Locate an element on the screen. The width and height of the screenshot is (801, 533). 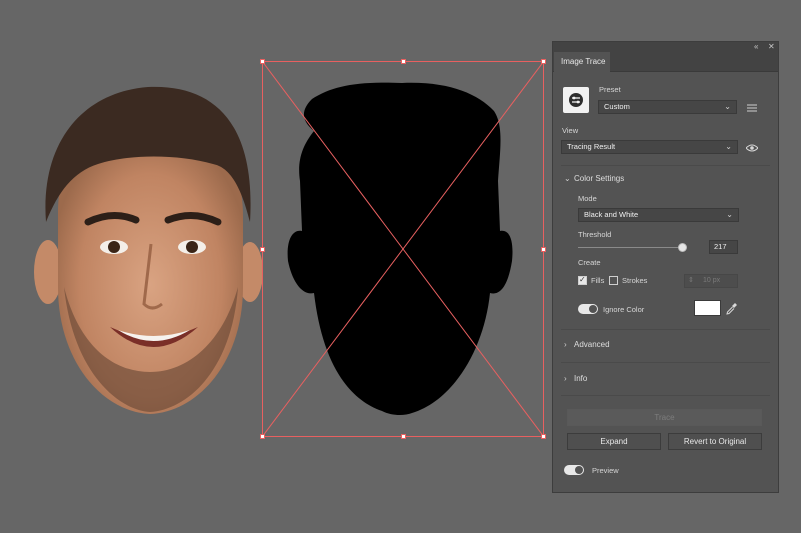
threshold-slider-track is located at coordinates (630, 247).